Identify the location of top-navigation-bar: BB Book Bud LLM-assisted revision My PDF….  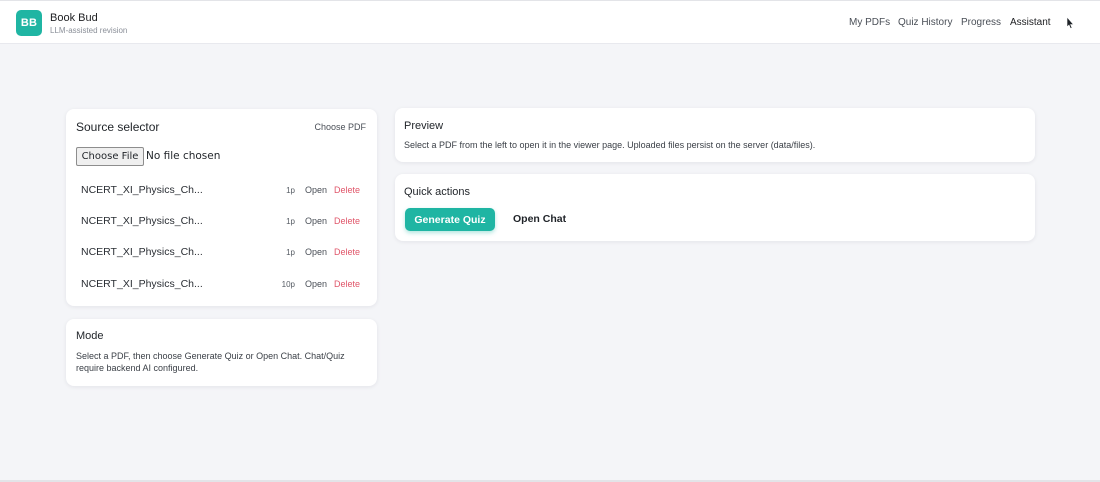
(550, 22).